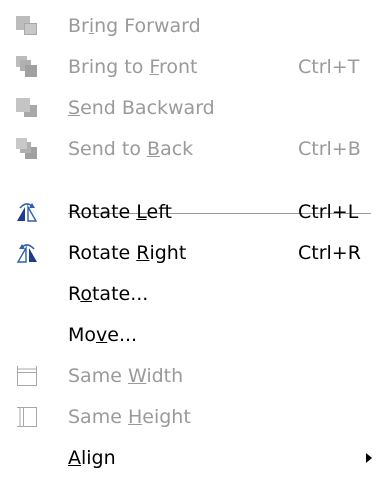  I want to click on menu-item-send-to-back: Send to Back Ctrl+B, so click(188, 149).